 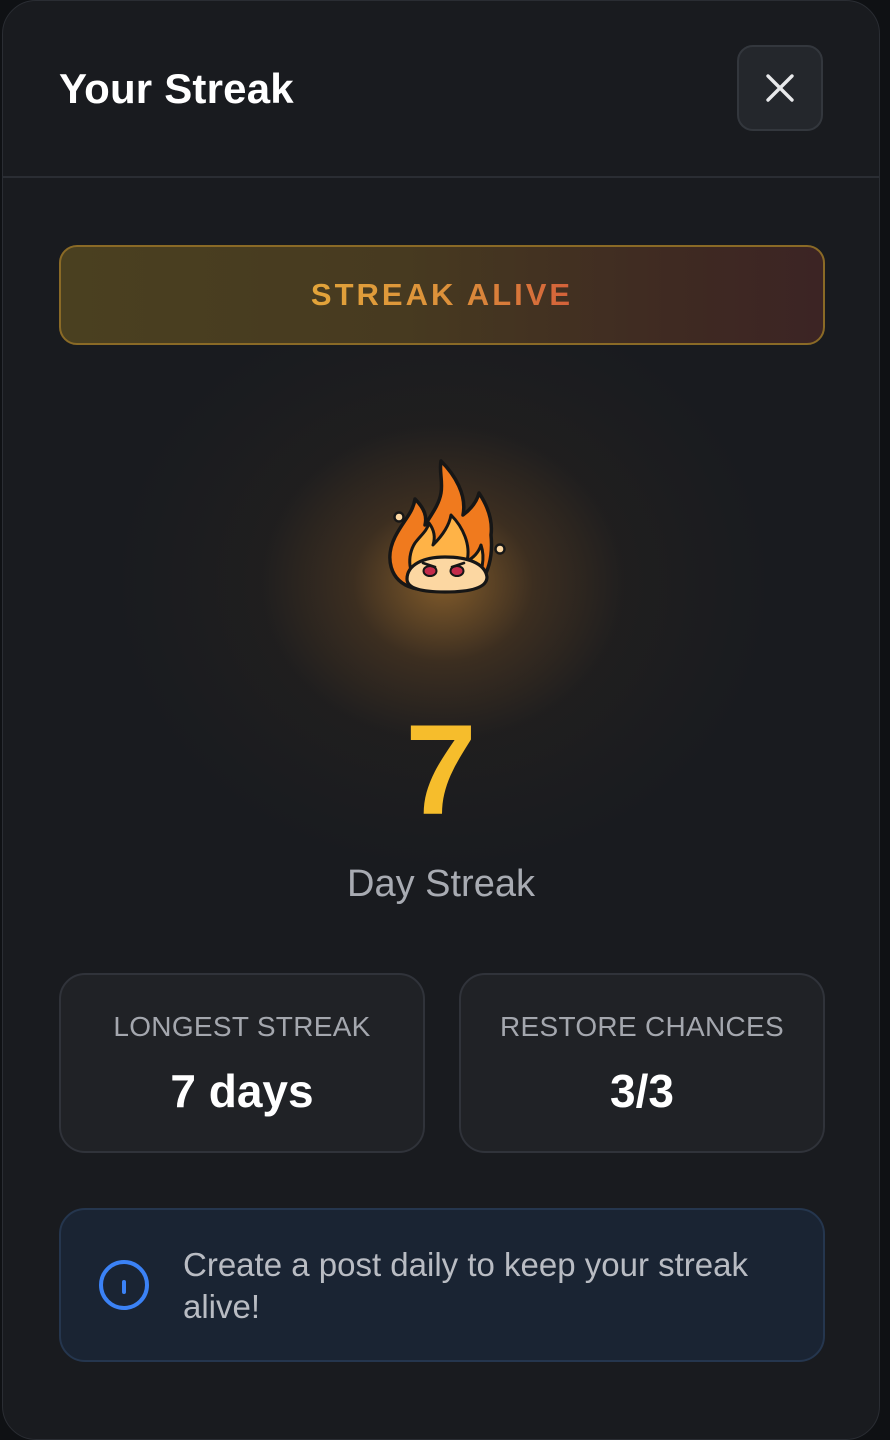 What do you see at coordinates (242, 1026) in the screenshot?
I see `longest-streak-label: LONGEST STREAK` at bounding box center [242, 1026].